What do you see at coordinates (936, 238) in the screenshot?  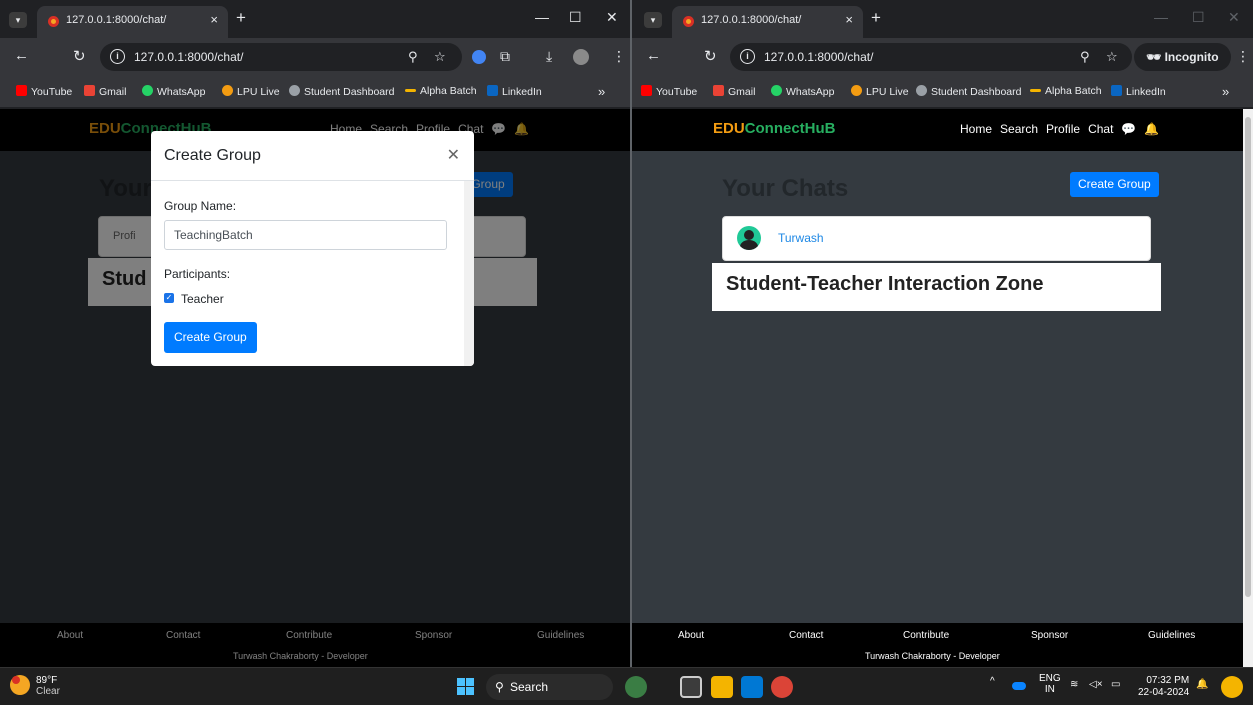 I see `chat-list-item: Turwash` at bounding box center [936, 238].